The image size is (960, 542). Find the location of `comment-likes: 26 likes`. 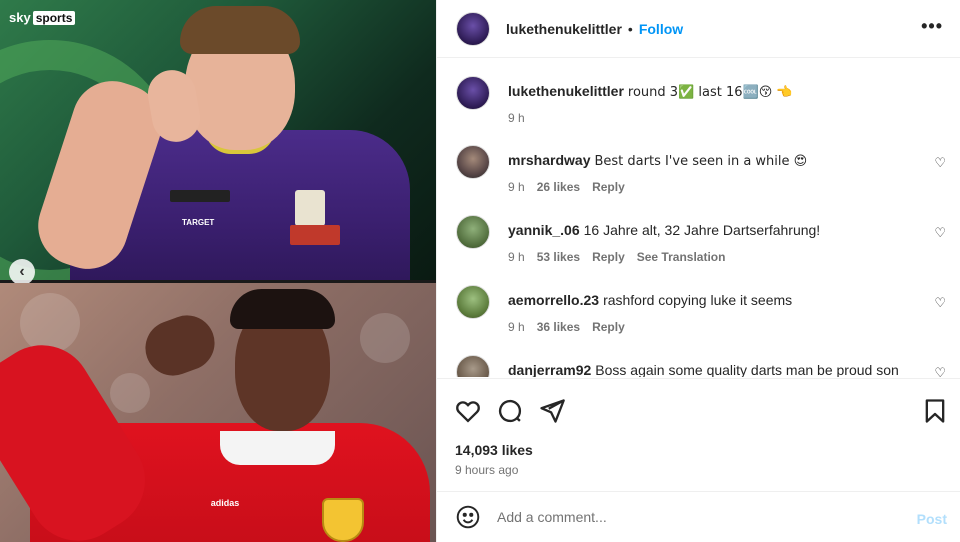

comment-likes: 26 likes is located at coordinates (558, 187).